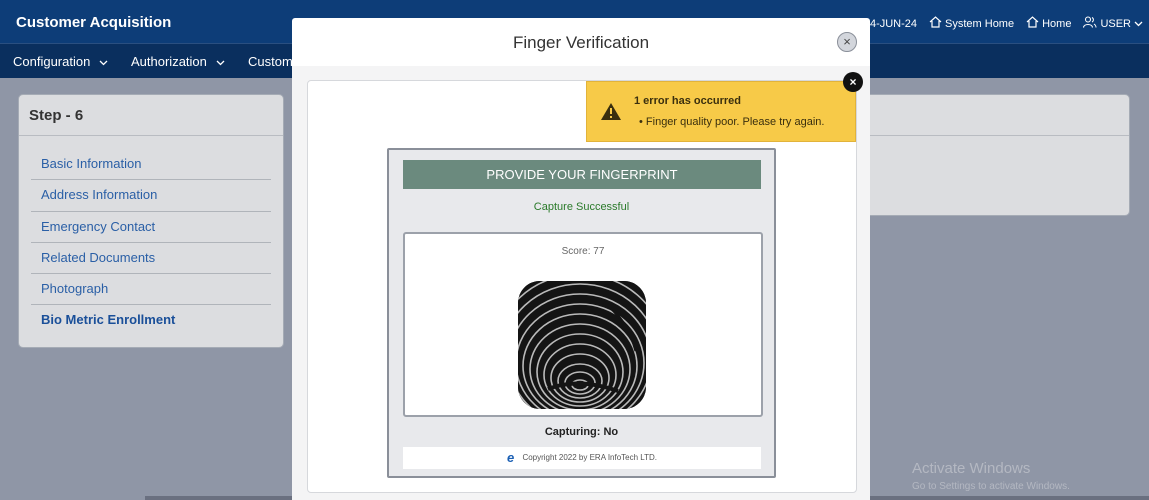  What do you see at coordinates (980, 23) in the screenshot?
I see `system-home-label: System Home` at bounding box center [980, 23].